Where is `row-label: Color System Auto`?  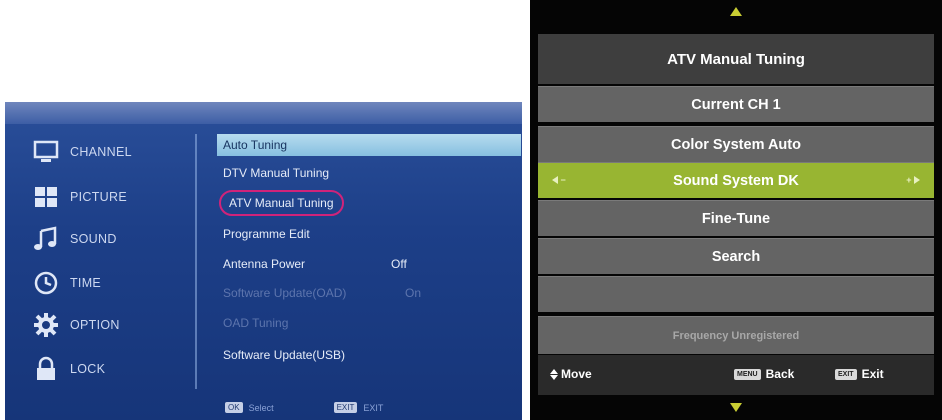 row-label: Color System Auto is located at coordinates (736, 144).